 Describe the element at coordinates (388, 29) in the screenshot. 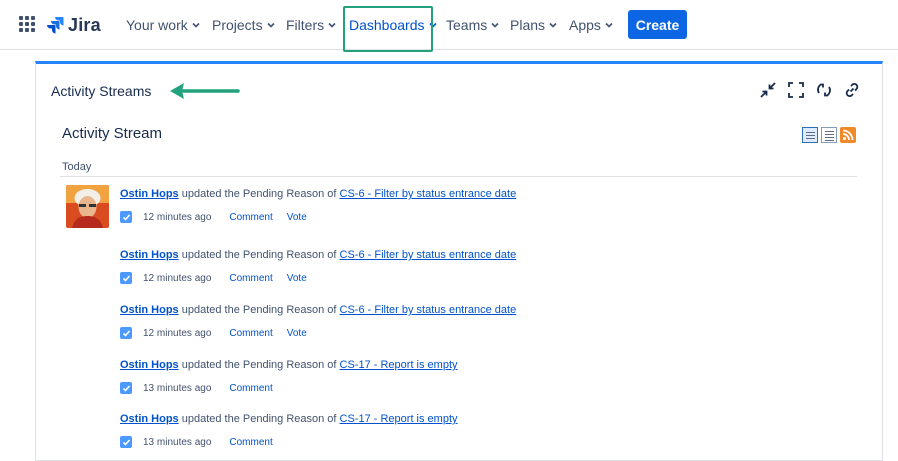

I see `nav-highlight-box` at that location.